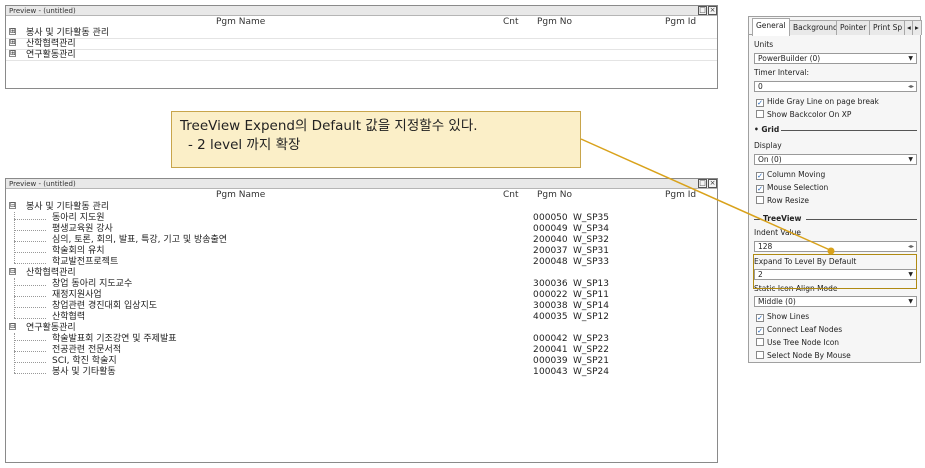 The image size is (925, 468). Describe the element at coordinates (799, 330) in the screenshot. I see `connect-leaf-checkbox: ✓ Connect Leaf Nodes` at that location.